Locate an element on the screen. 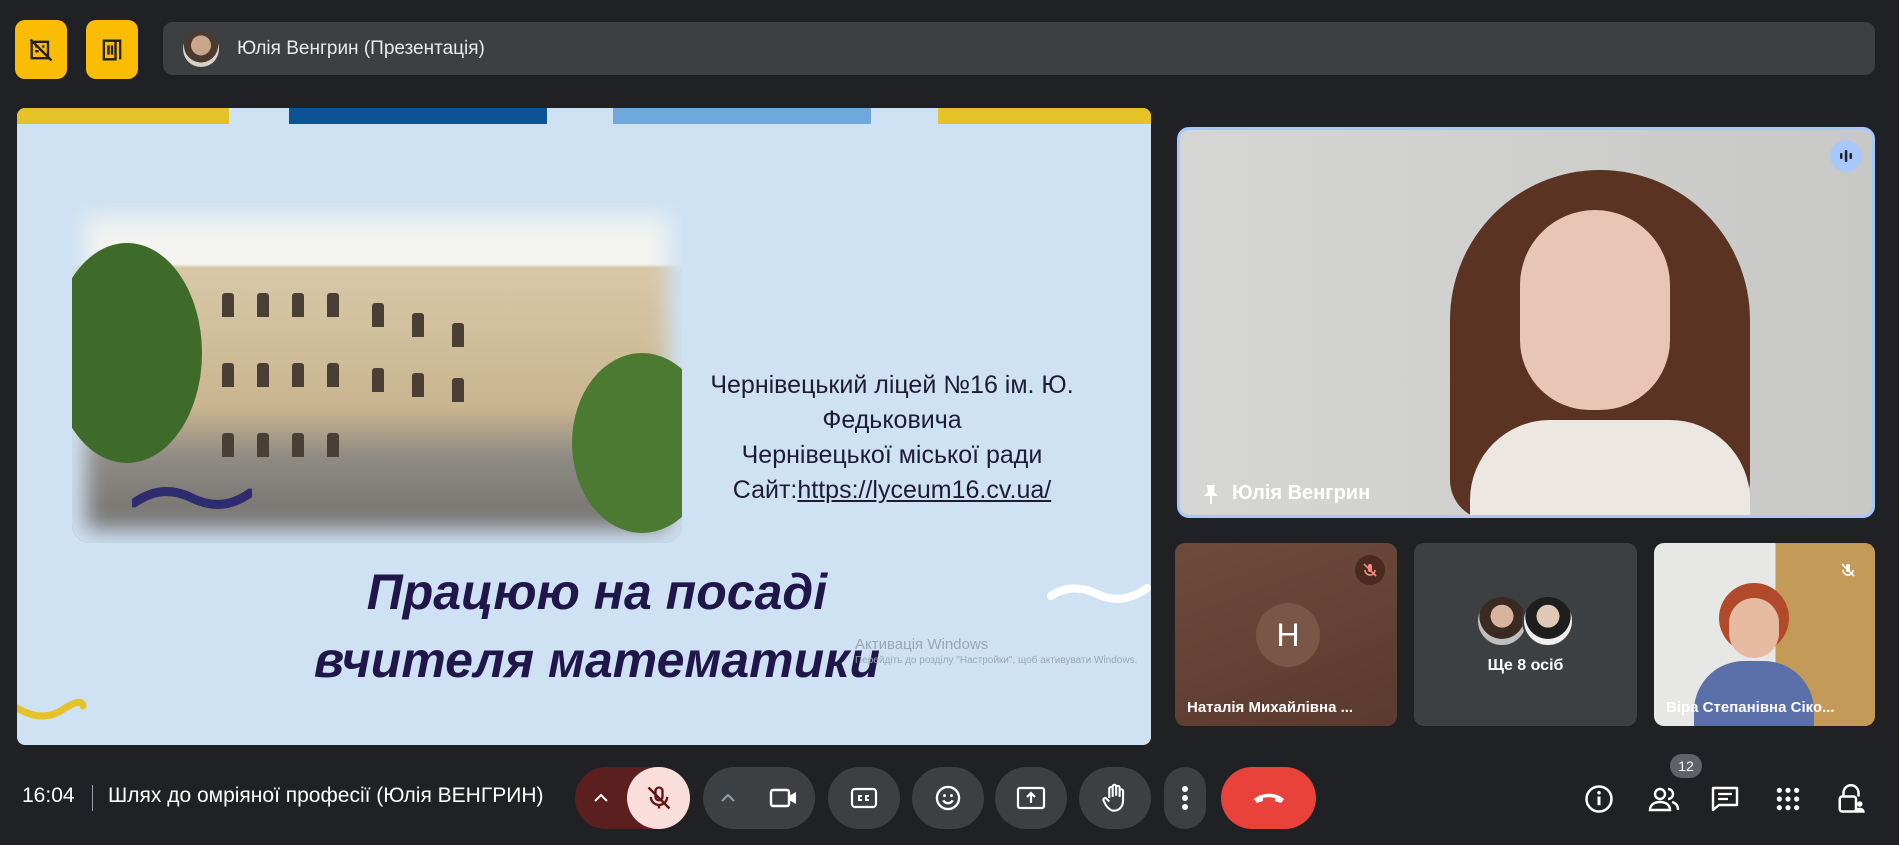 The height and width of the screenshot is (845, 1899). layout-icon is located at coordinates (112, 49).